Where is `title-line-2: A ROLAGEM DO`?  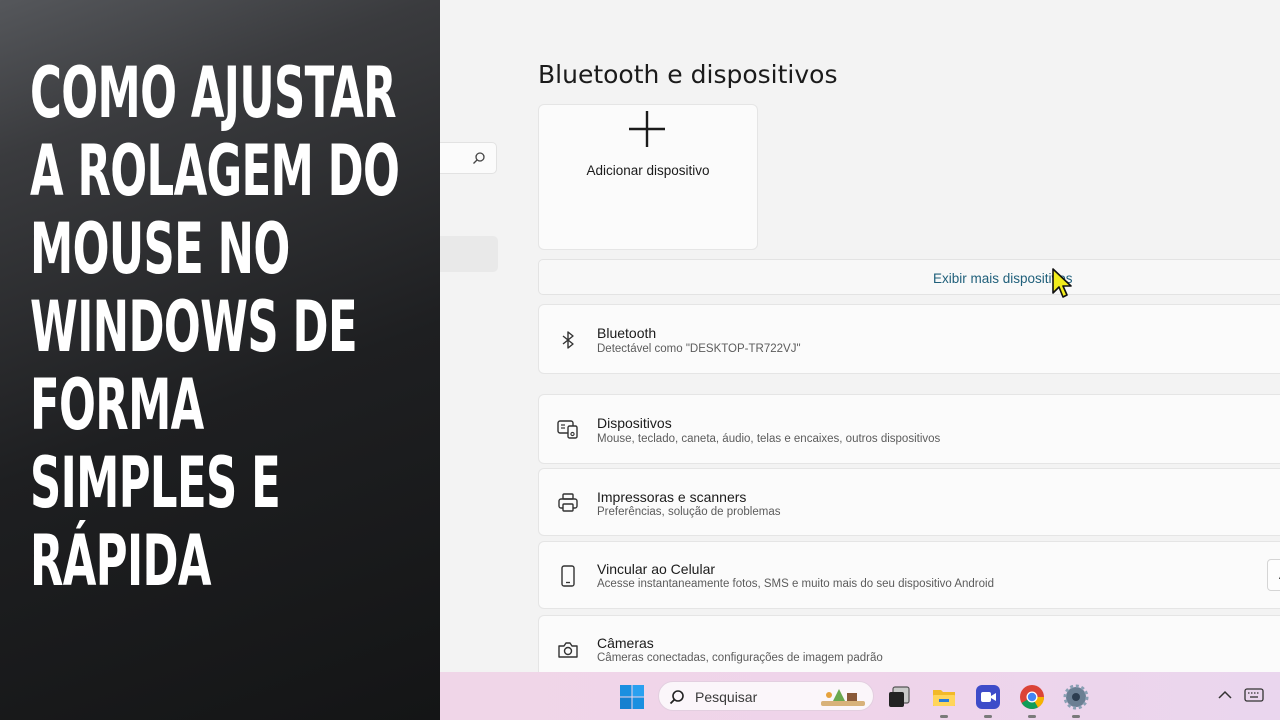 title-line-2: A ROLAGEM DO is located at coordinates (215, 171).